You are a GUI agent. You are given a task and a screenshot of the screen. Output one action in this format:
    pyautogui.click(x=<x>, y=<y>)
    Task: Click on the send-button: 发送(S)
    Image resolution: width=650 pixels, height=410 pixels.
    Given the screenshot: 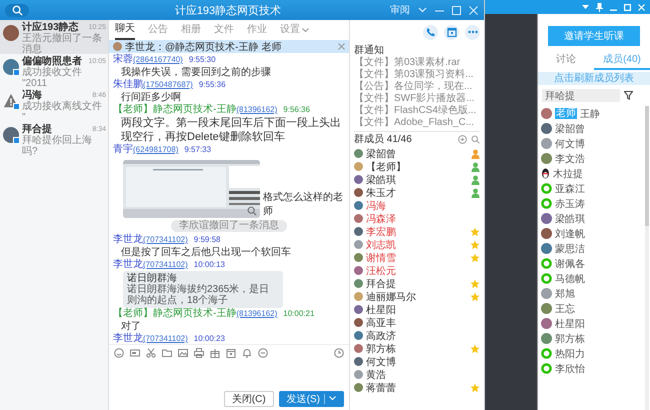 What is the action you would take?
    pyautogui.click(x=311, y=398)
    